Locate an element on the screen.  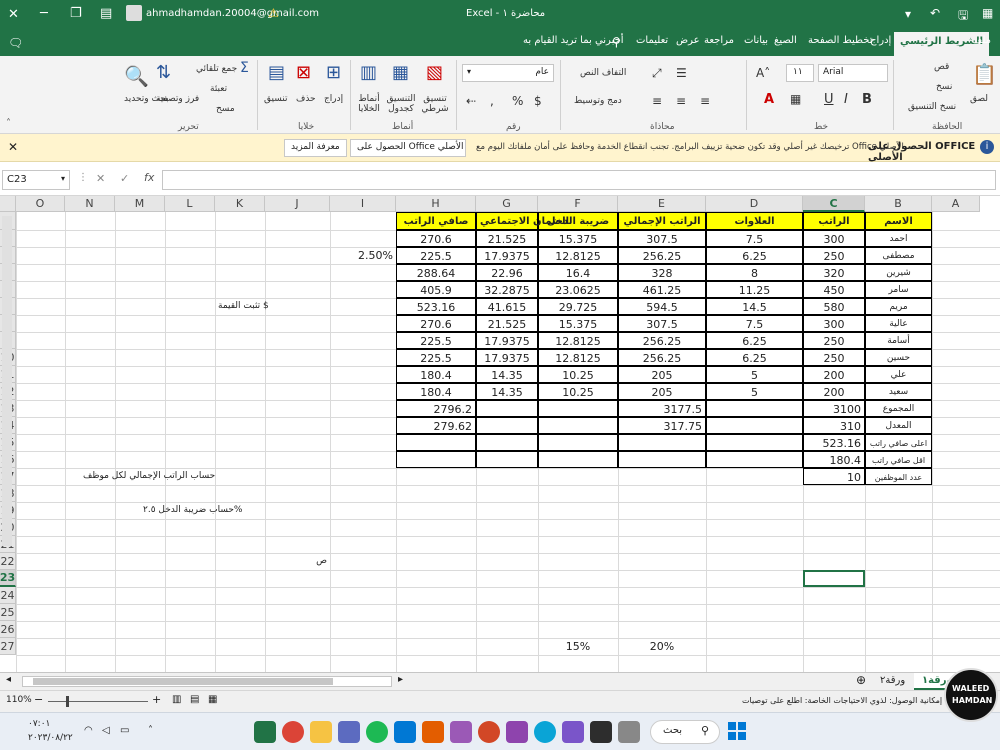
sort-filter-icon: ⇅ is located at coordinates (163, 72).